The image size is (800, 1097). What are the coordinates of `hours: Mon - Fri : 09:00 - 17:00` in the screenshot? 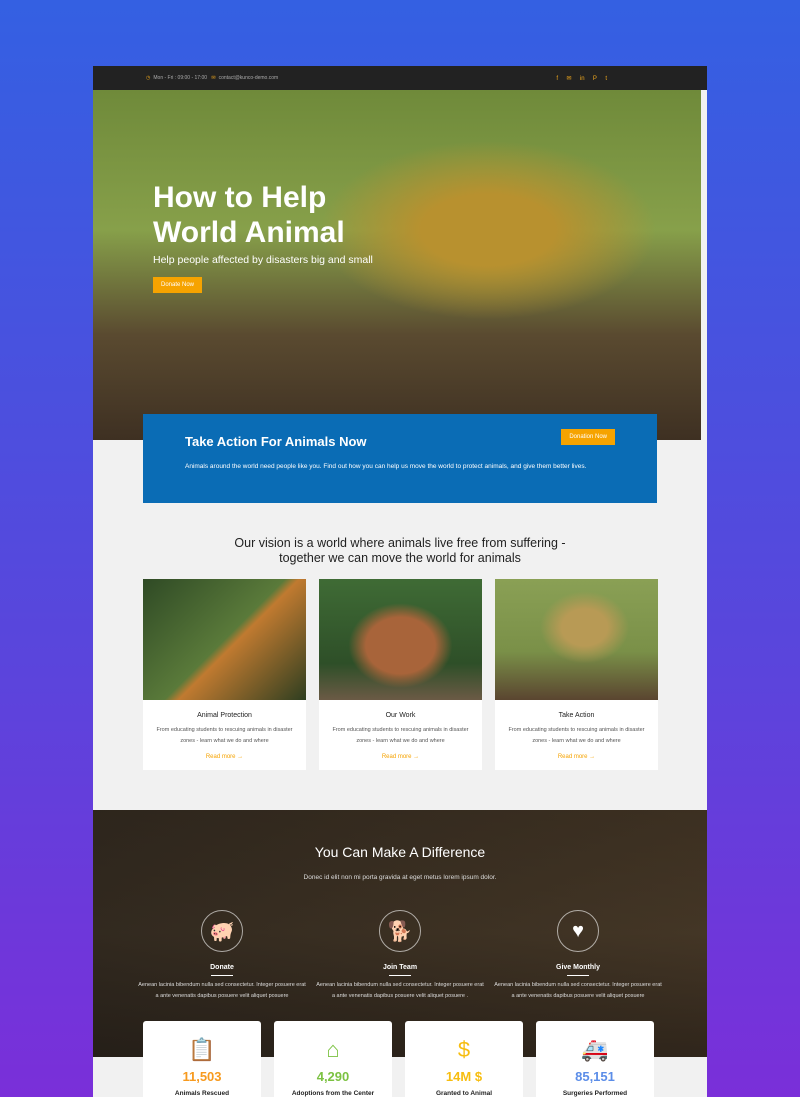 It's located at (180, 78).